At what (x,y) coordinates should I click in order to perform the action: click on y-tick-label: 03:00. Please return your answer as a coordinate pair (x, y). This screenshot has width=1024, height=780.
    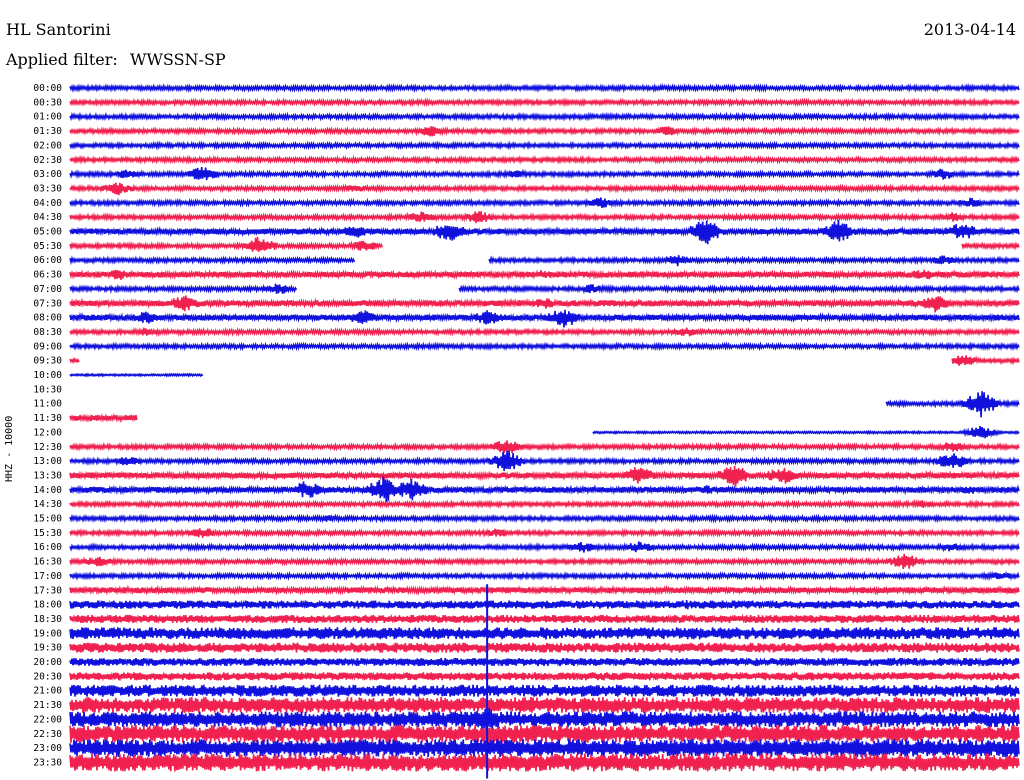
    Looking at the image, I should click on (47, 174).